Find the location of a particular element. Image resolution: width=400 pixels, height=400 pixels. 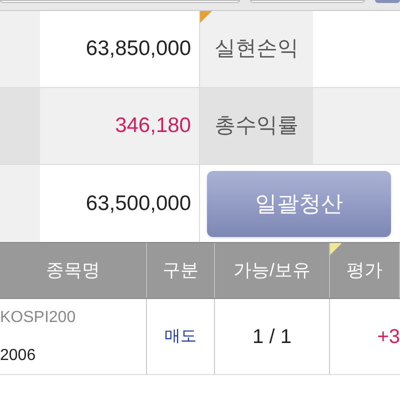

quantity-text: 1 / 1 is located at coordinates (272, 337).